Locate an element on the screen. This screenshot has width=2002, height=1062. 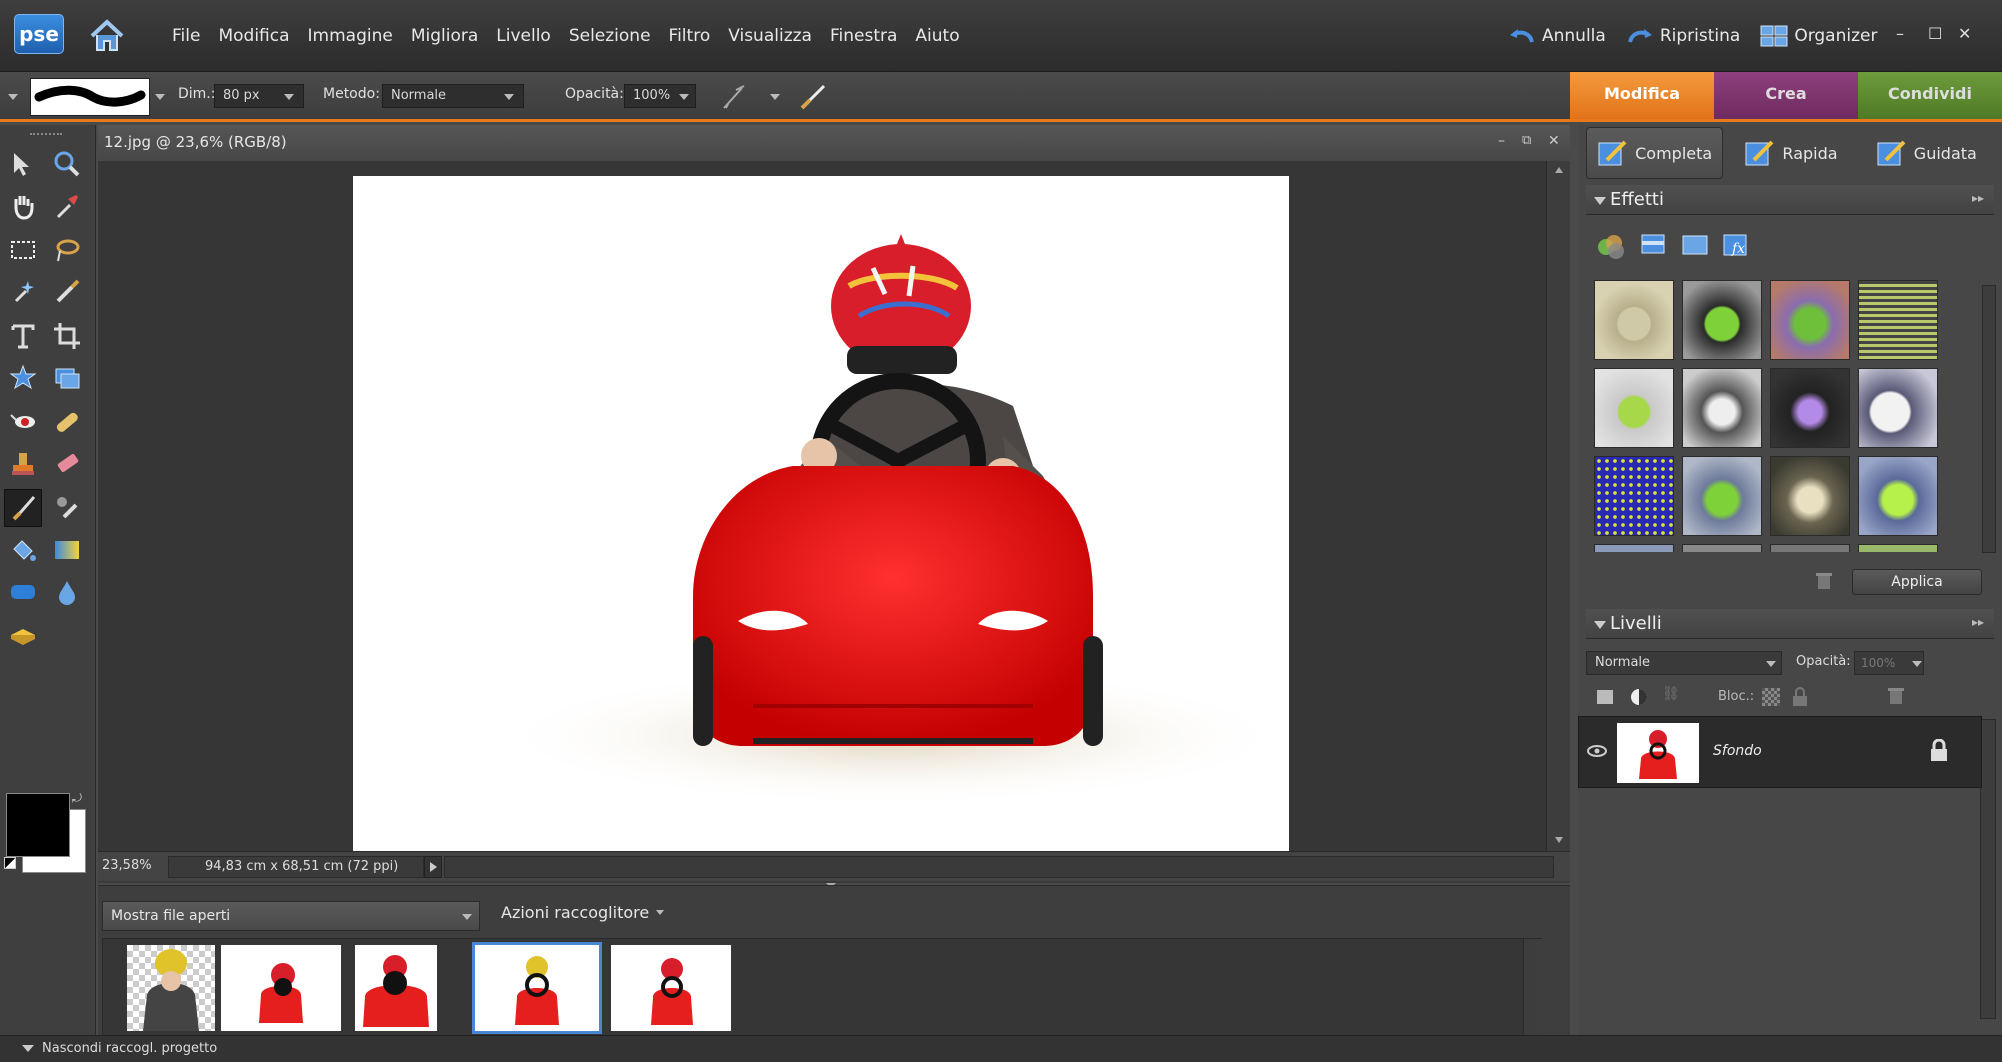
menu-modifica: Modifica is located at coordinates (253, 36).